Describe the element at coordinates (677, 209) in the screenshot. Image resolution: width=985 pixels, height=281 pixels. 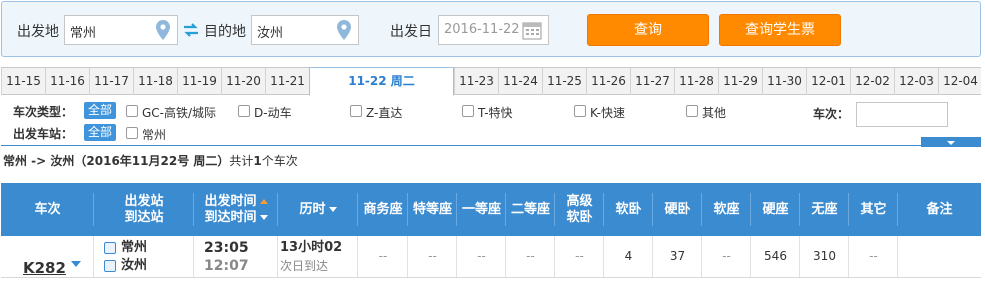
I see `header-hard-sleeper: 硬卧` at that location.